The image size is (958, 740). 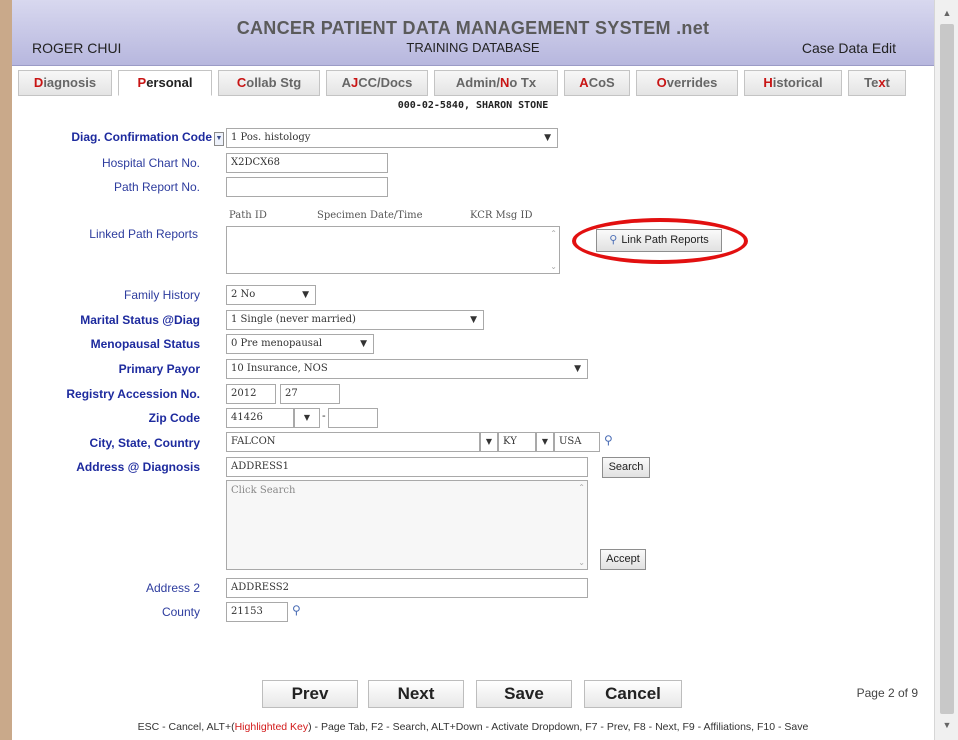 What do you see at coordinates (271, 295) in the screenshot?
I see `family-history-select: 2 No ▼` at bounding box center [271, 295].